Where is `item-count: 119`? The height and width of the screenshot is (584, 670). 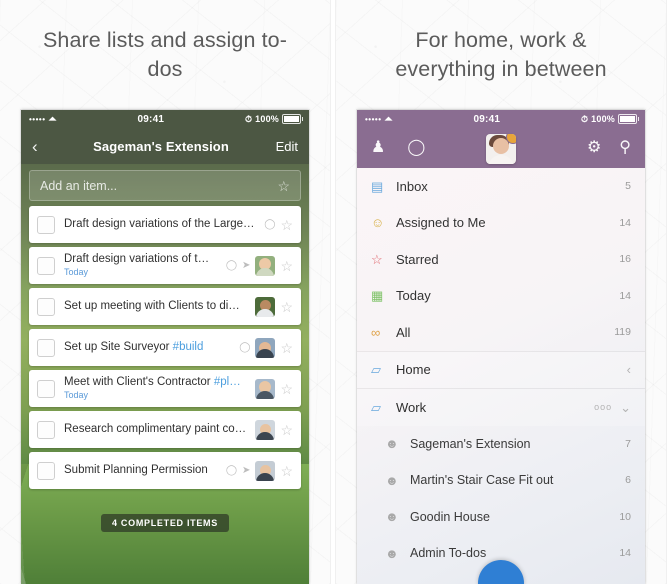 item-count: 119 is located at coordinates (622, 332).